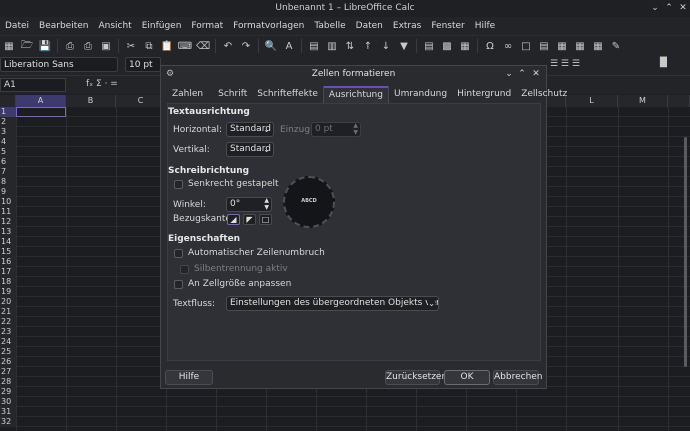  I want to click on align-icons: ☰ ☰ ☰, so click(565, 64).